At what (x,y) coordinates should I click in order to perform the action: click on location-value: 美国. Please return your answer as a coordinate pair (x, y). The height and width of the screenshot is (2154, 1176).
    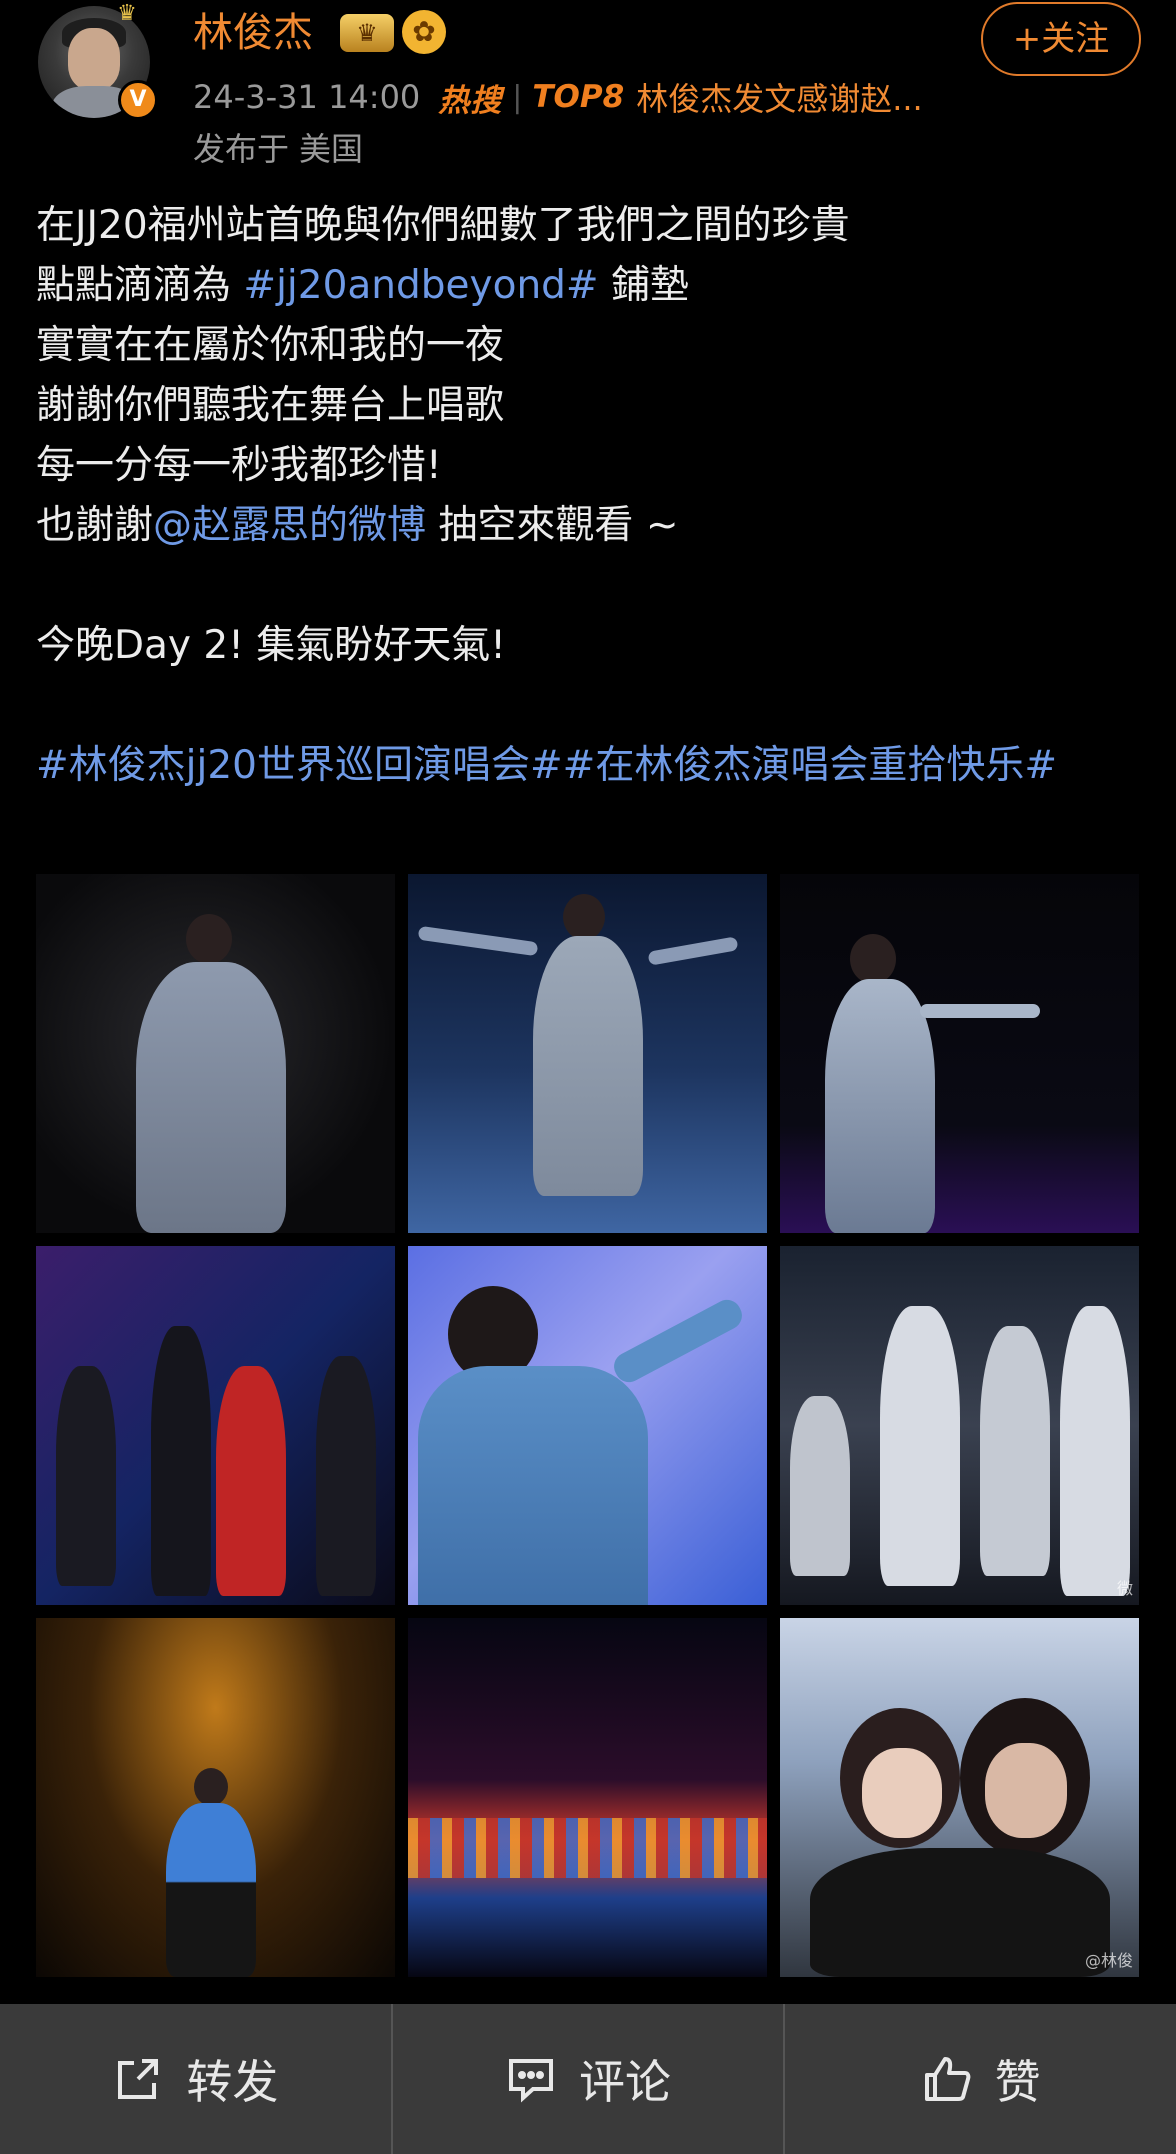
    Looking at the image, I should click on (331, 149).